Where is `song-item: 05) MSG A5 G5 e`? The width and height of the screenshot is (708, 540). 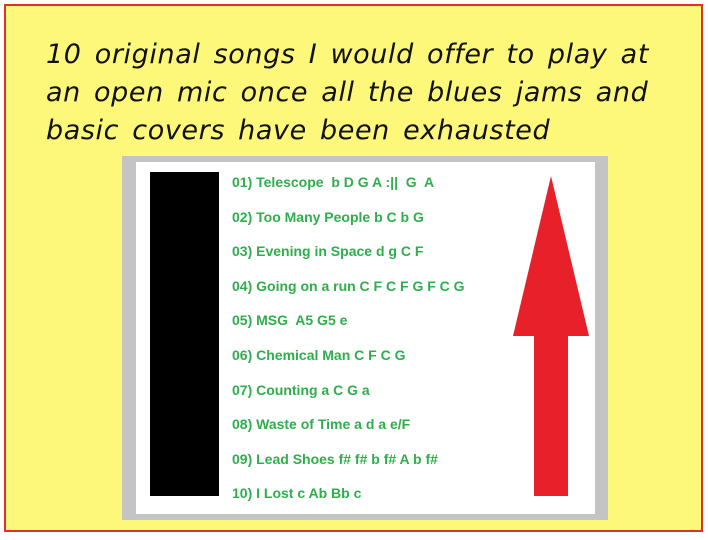
song-item: 05) MSG A5 G5 e is located at coordinates (290, 320).